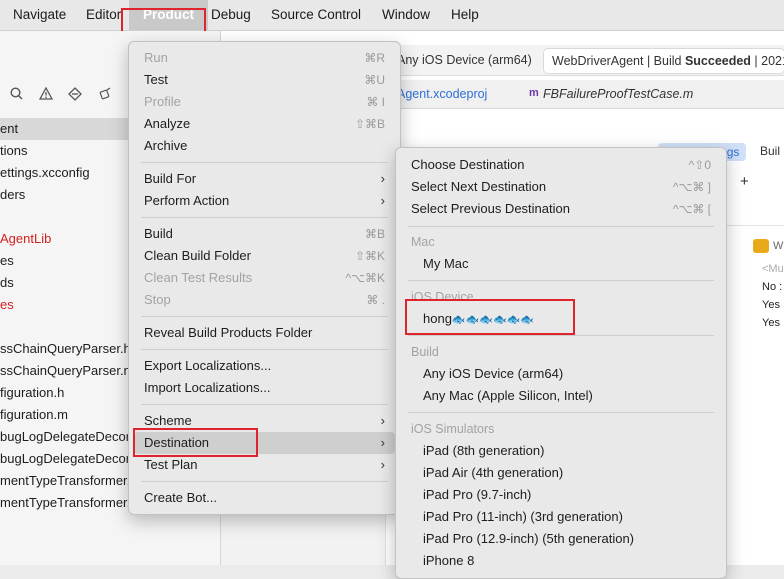 The height and width of the screenshot is (579, 784). Describe the element at coordinates (157, 299) in the screenshot. I see `stop-label: Stop` at that location.